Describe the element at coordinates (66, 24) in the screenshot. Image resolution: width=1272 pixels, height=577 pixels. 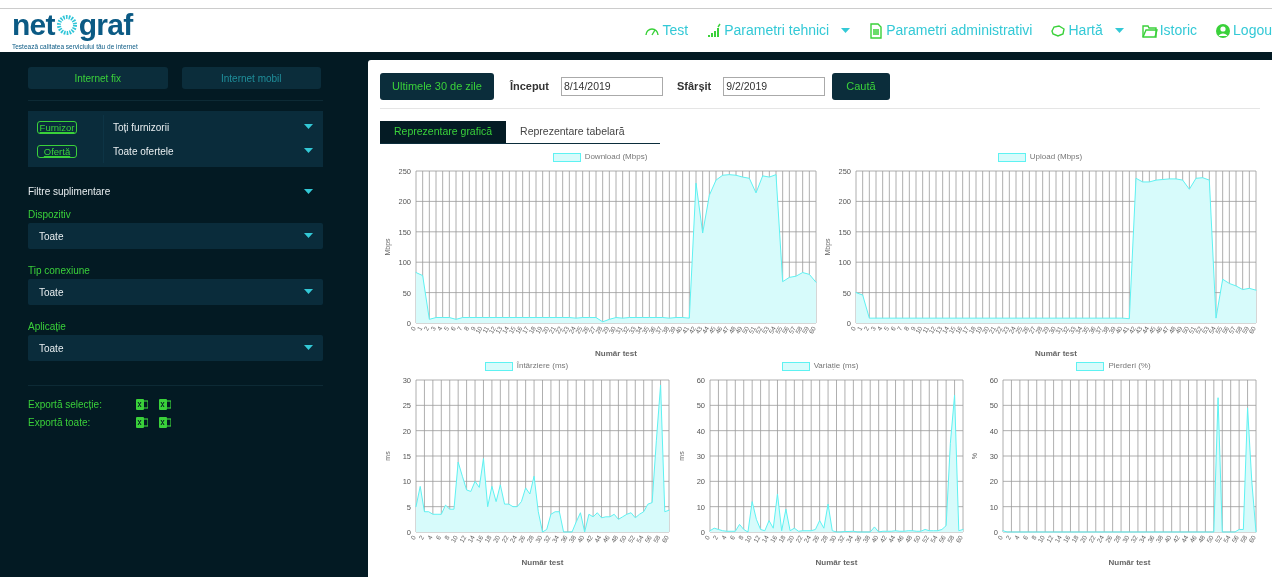
I see `logo-ring-icon` at that location.